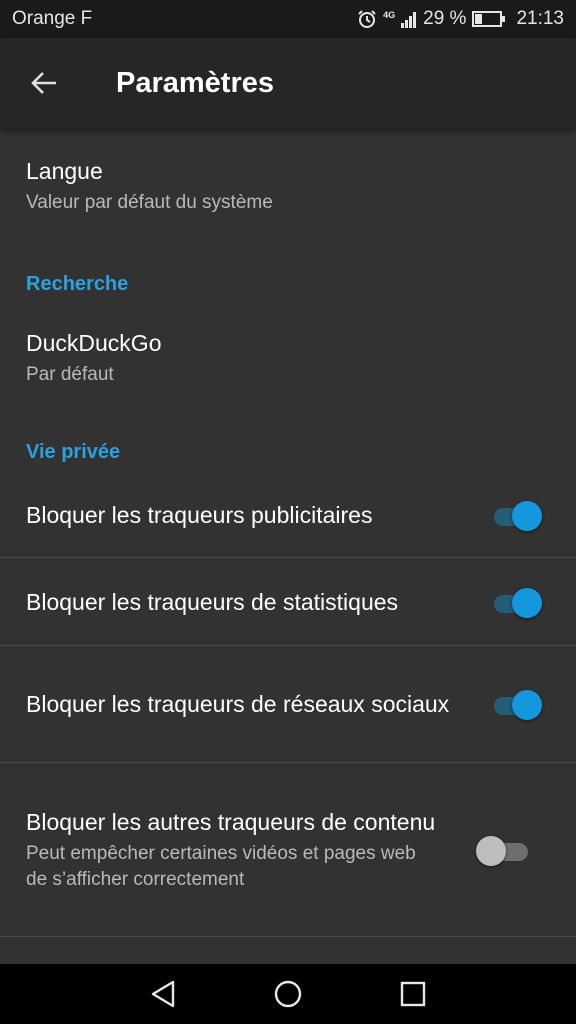  What do you see at coordinates (199, 514) in the screenshot?
I see `block-ad-trackers-label: Bloquer les traqueurs publicitaires` at bounding box center [199, 514].